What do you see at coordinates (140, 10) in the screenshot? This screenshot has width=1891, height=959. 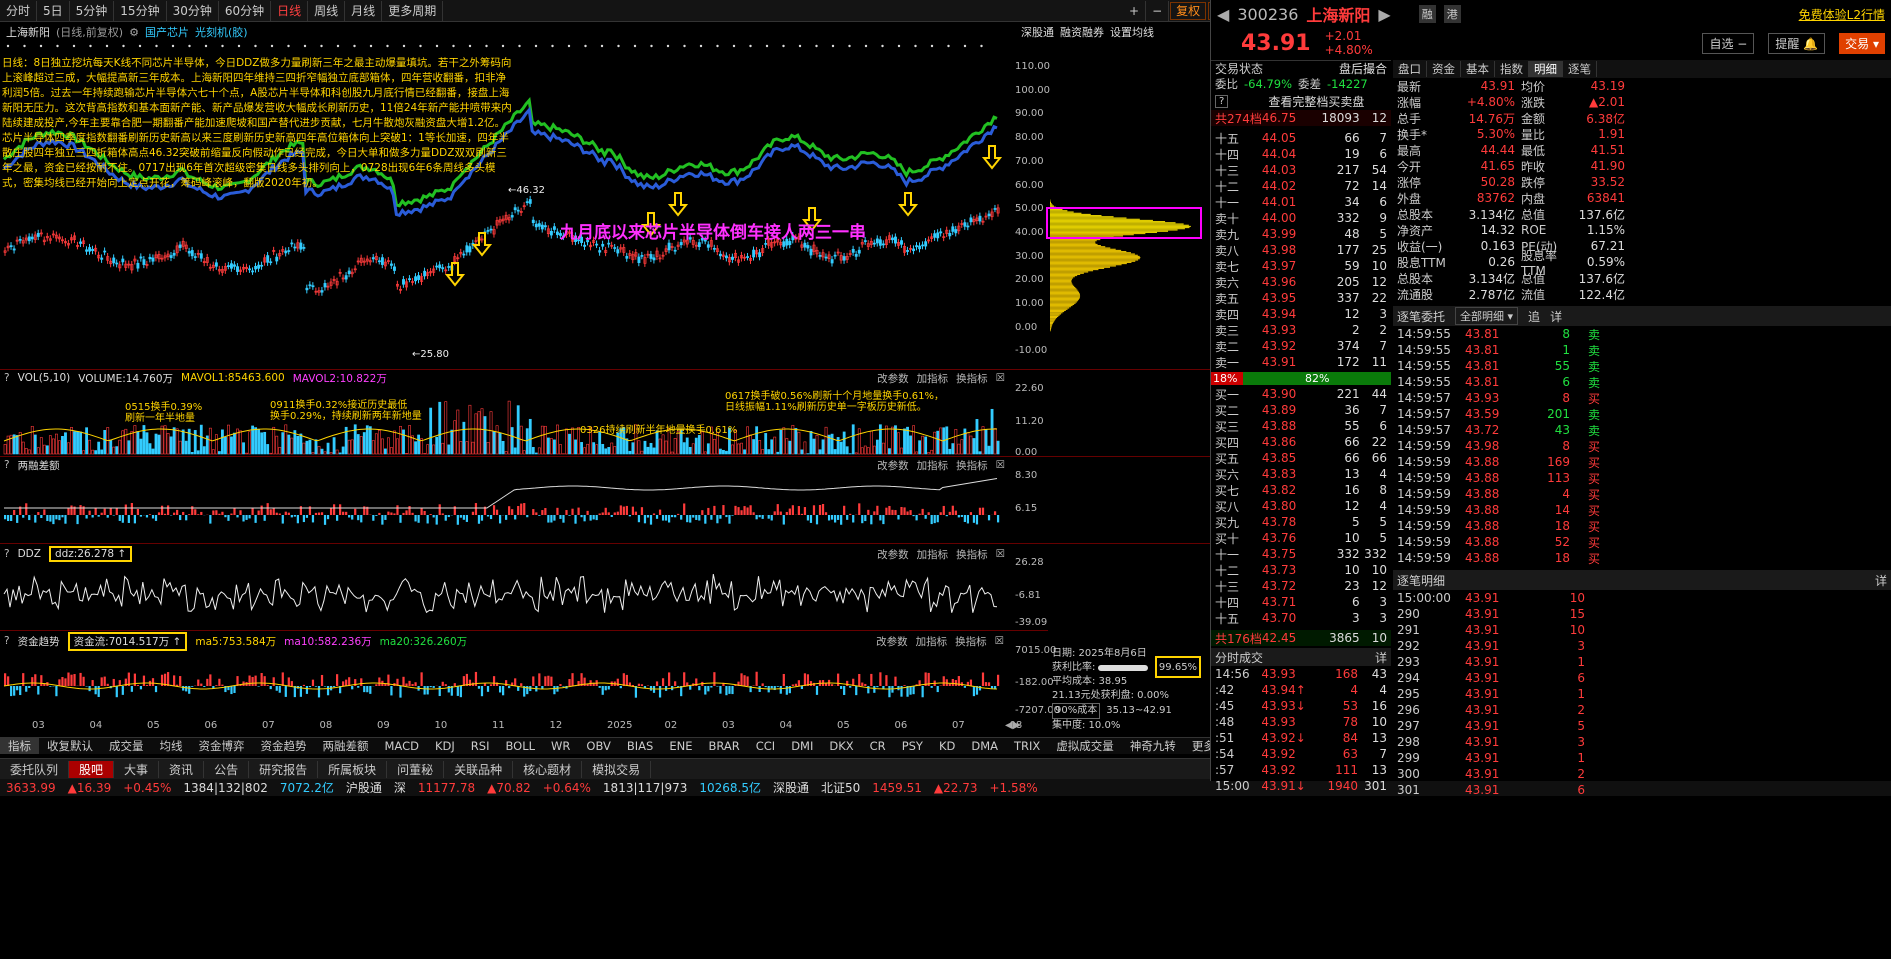 I see `period-15min: 15分钟` at bounding box center [140, 10].